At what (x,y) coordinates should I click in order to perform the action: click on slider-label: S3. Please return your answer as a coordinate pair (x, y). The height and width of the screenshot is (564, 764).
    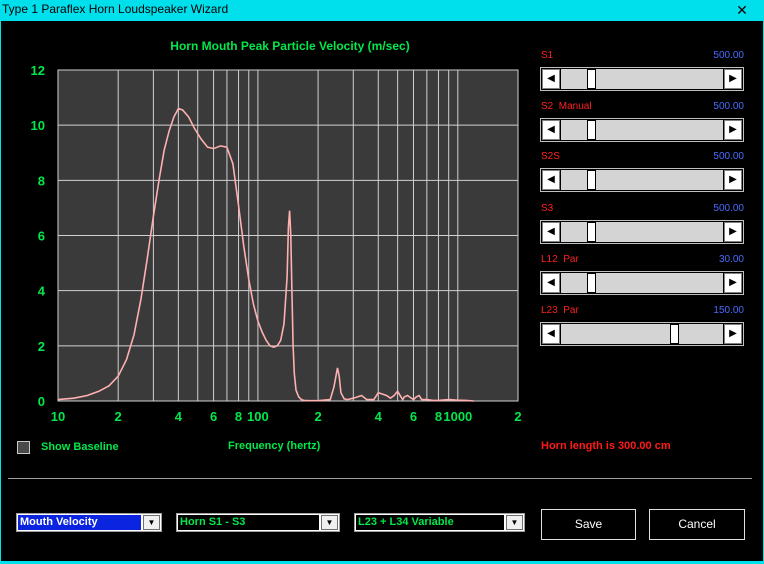
    Looking at the image, I should click on (547, 208).